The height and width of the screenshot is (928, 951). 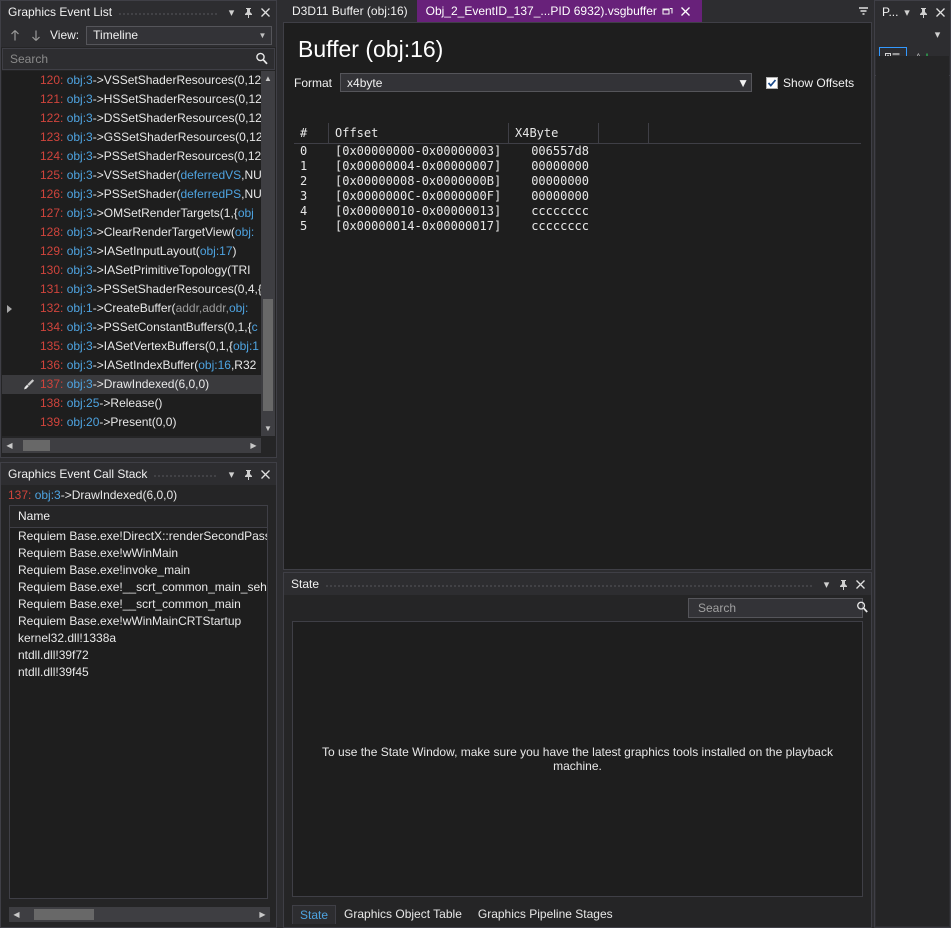 I want to click on arrow-up-icon, so click(x=14, y=35).